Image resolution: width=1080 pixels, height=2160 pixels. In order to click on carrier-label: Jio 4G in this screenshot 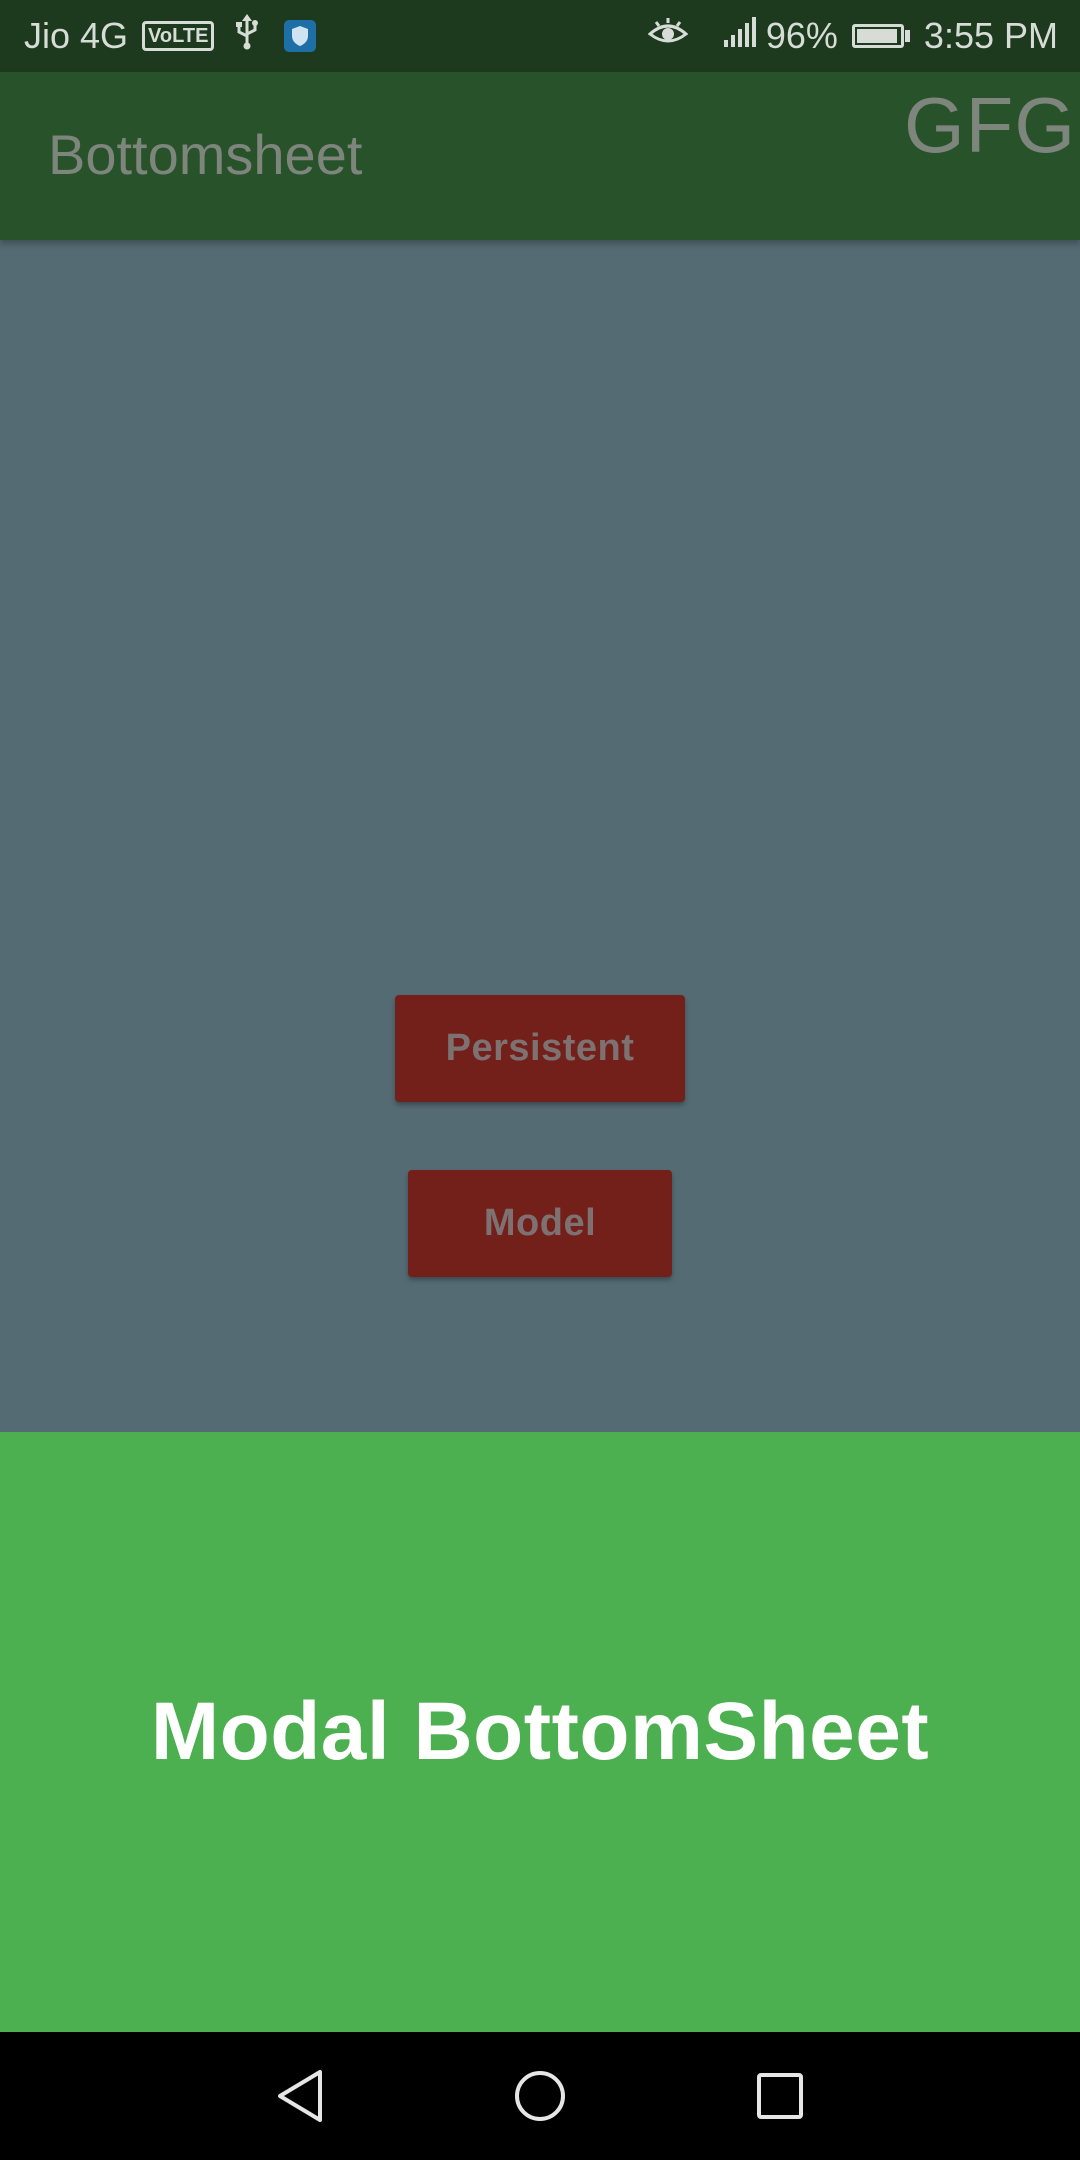, I will do `click(76, 35)`.